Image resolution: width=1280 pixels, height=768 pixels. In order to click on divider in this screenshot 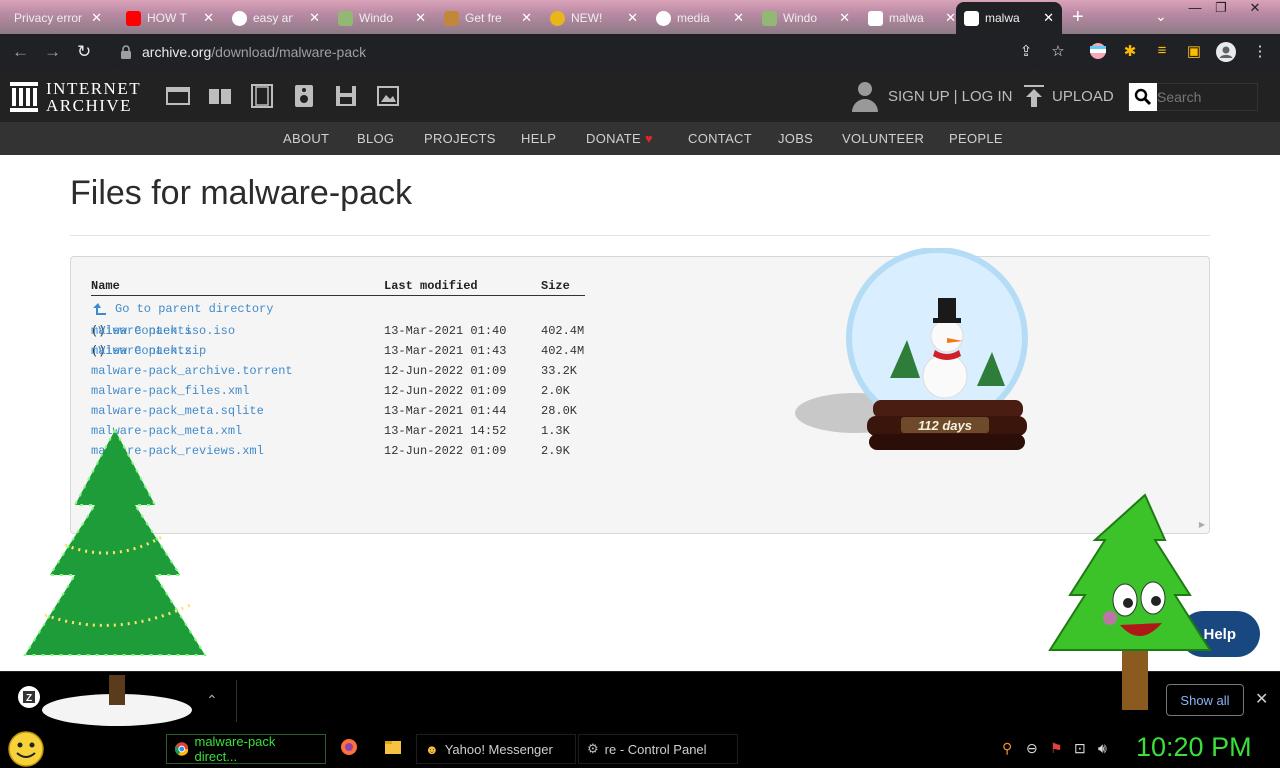, I will do `click(640, 235)`.